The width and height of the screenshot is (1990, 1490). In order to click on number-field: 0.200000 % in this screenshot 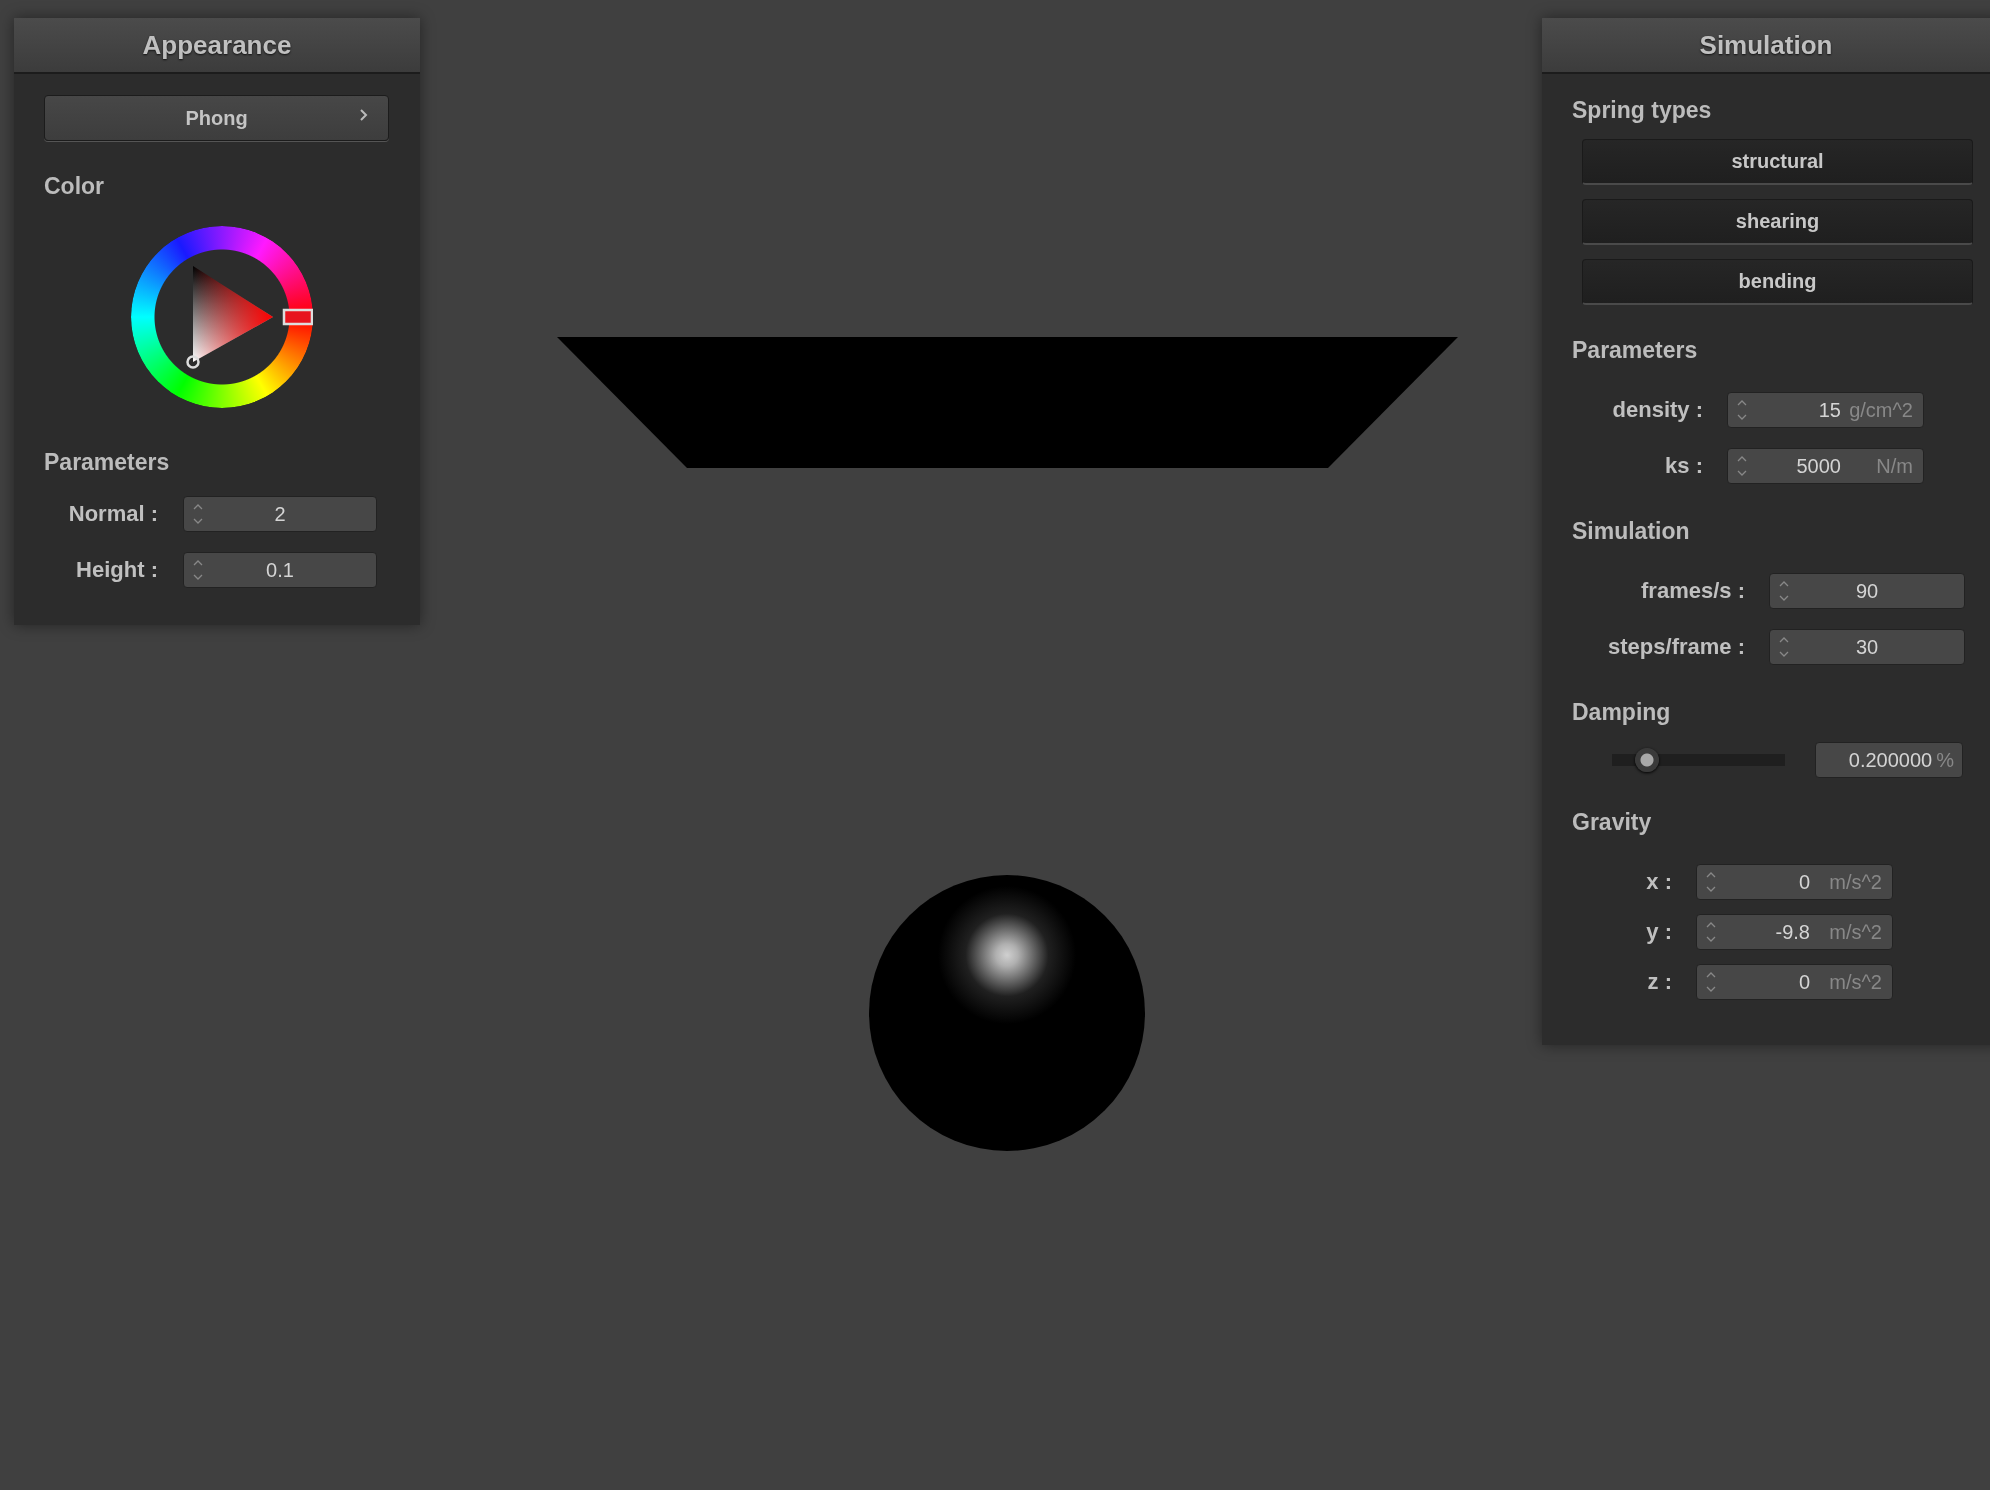, I will do `click(1889, 760)`.